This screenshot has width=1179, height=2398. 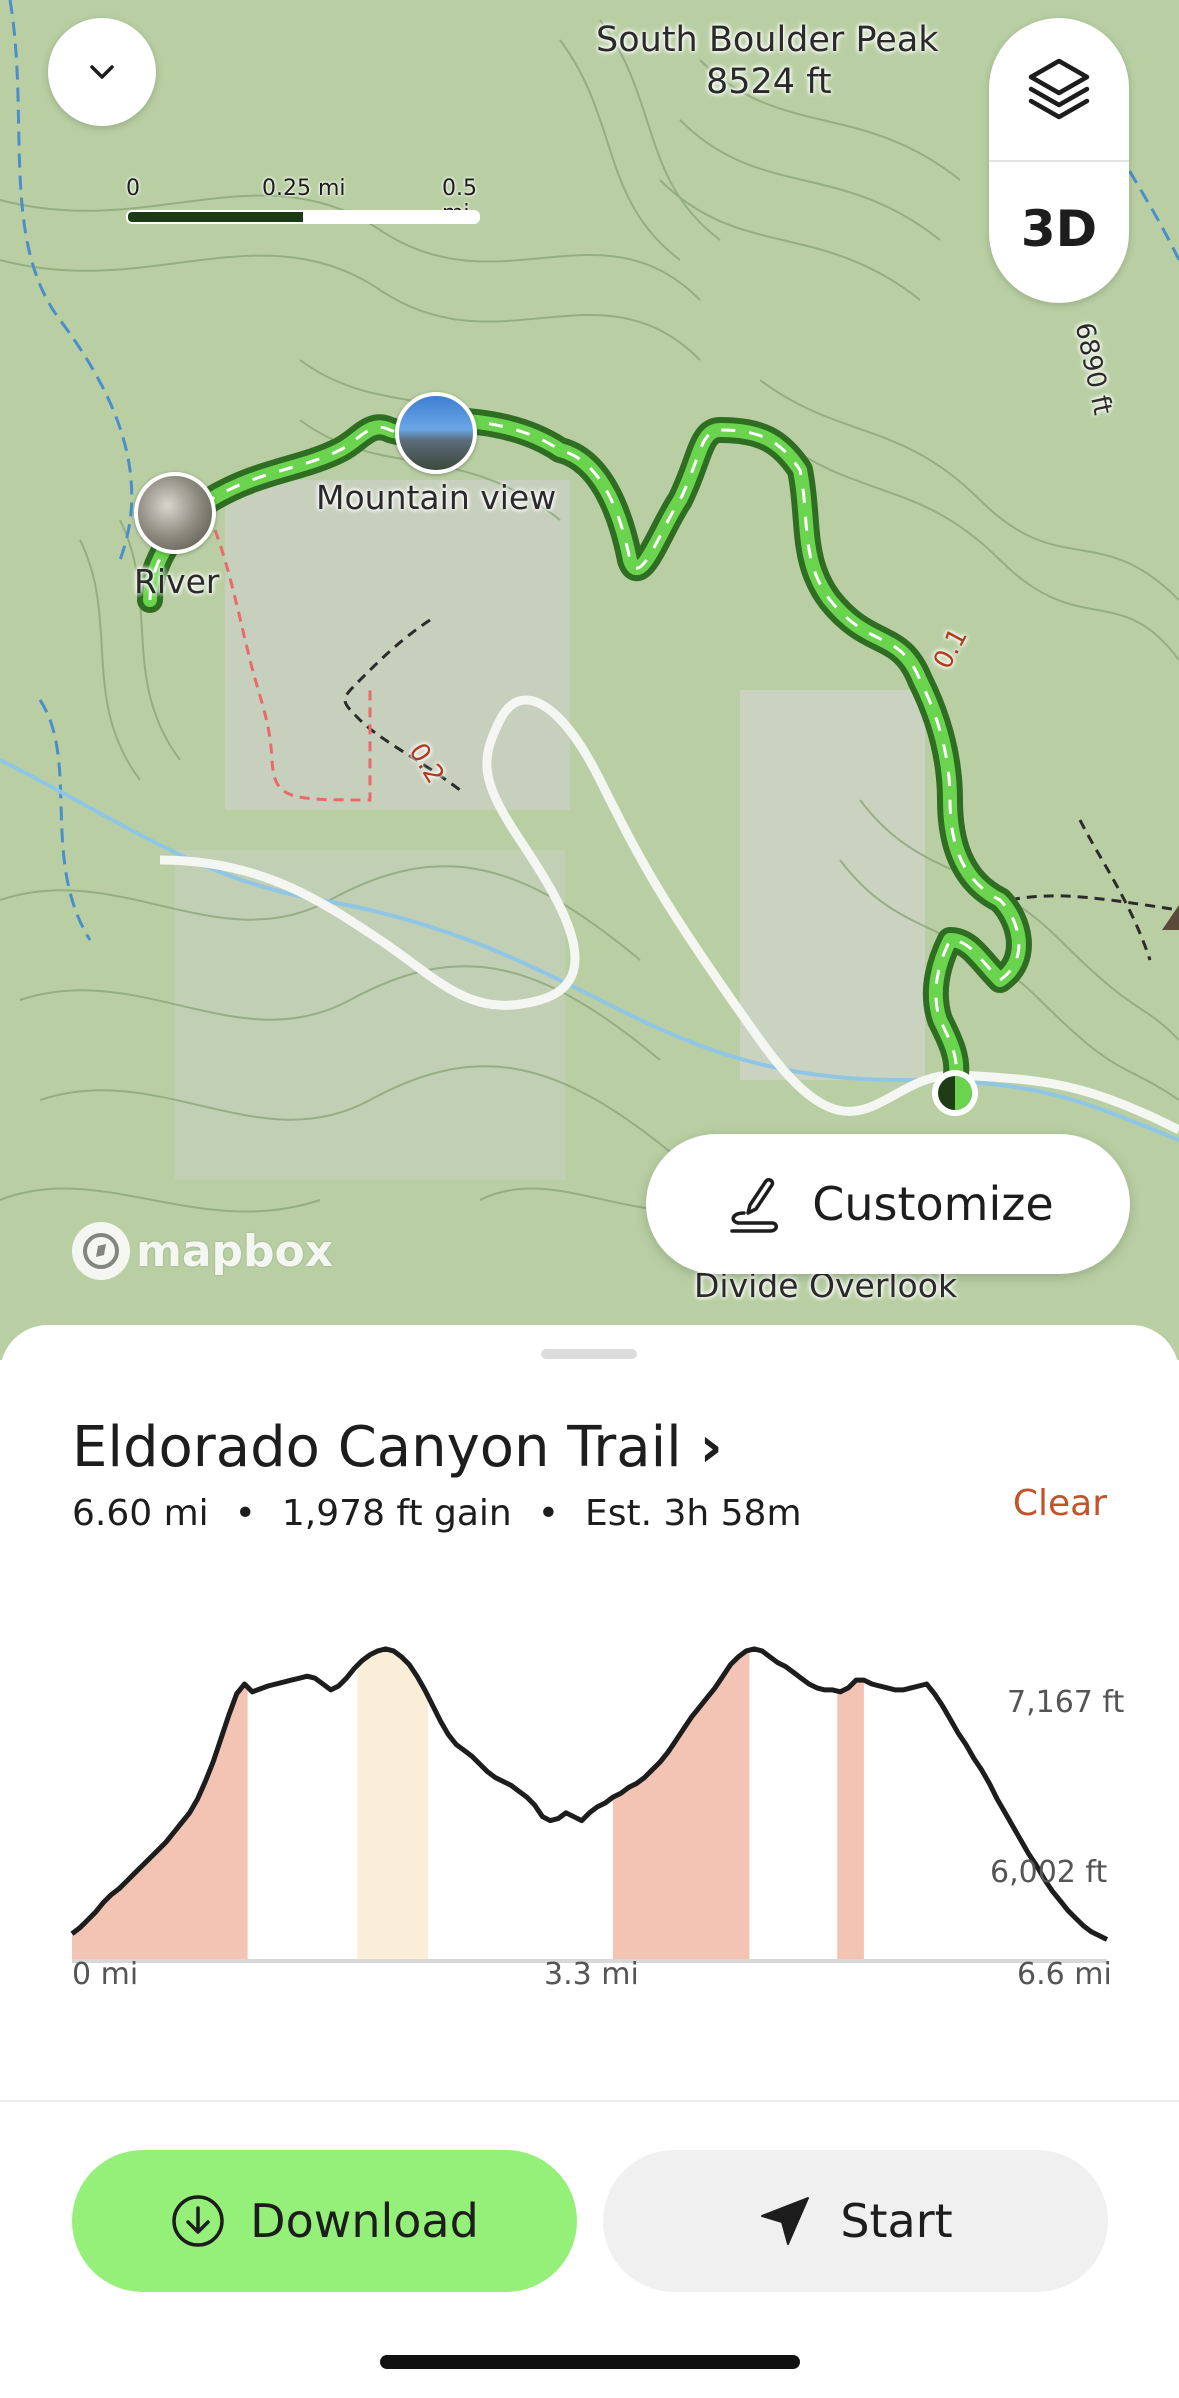 What do you see at coordinates (589, 1354) in the screenshot?
I see `sheet-drag-handle` at bounding box center [589, 1354].